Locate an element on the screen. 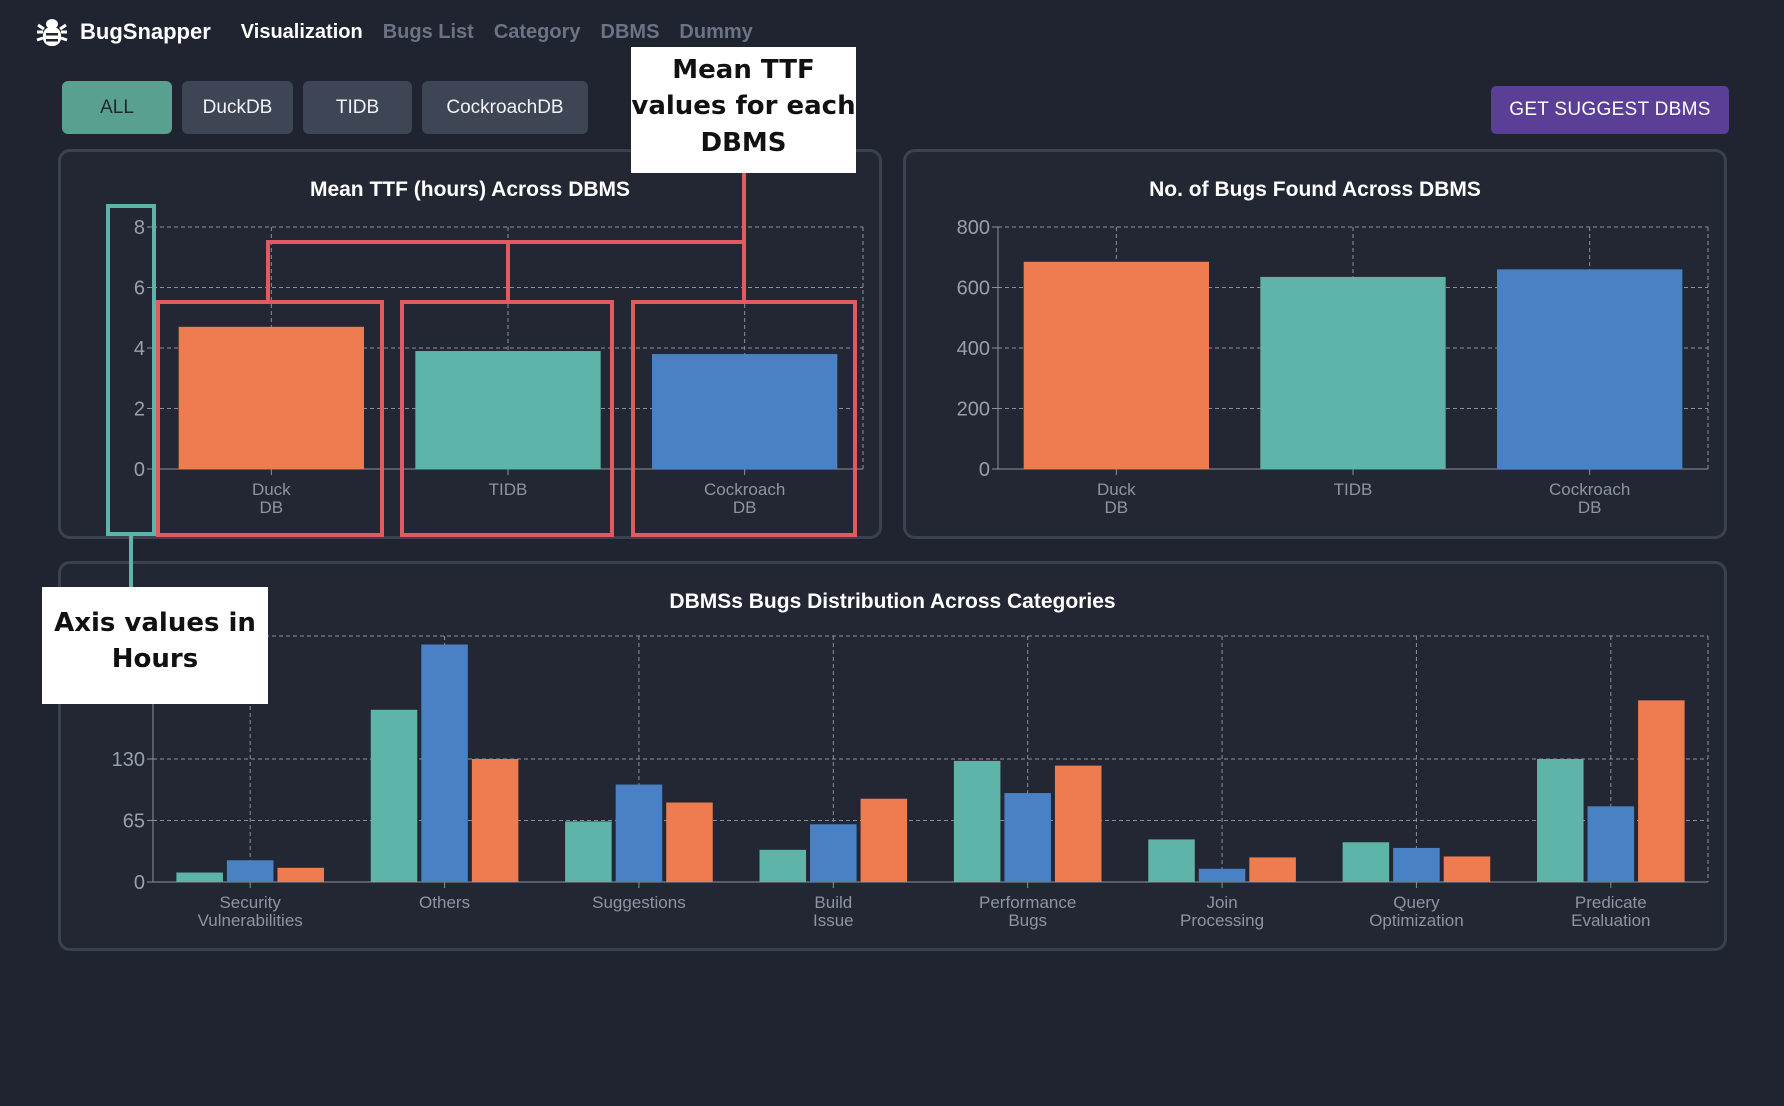 This screenshot has height=1106, width=1784. y-tick-label: 2 is located at coordinates (139, 410).